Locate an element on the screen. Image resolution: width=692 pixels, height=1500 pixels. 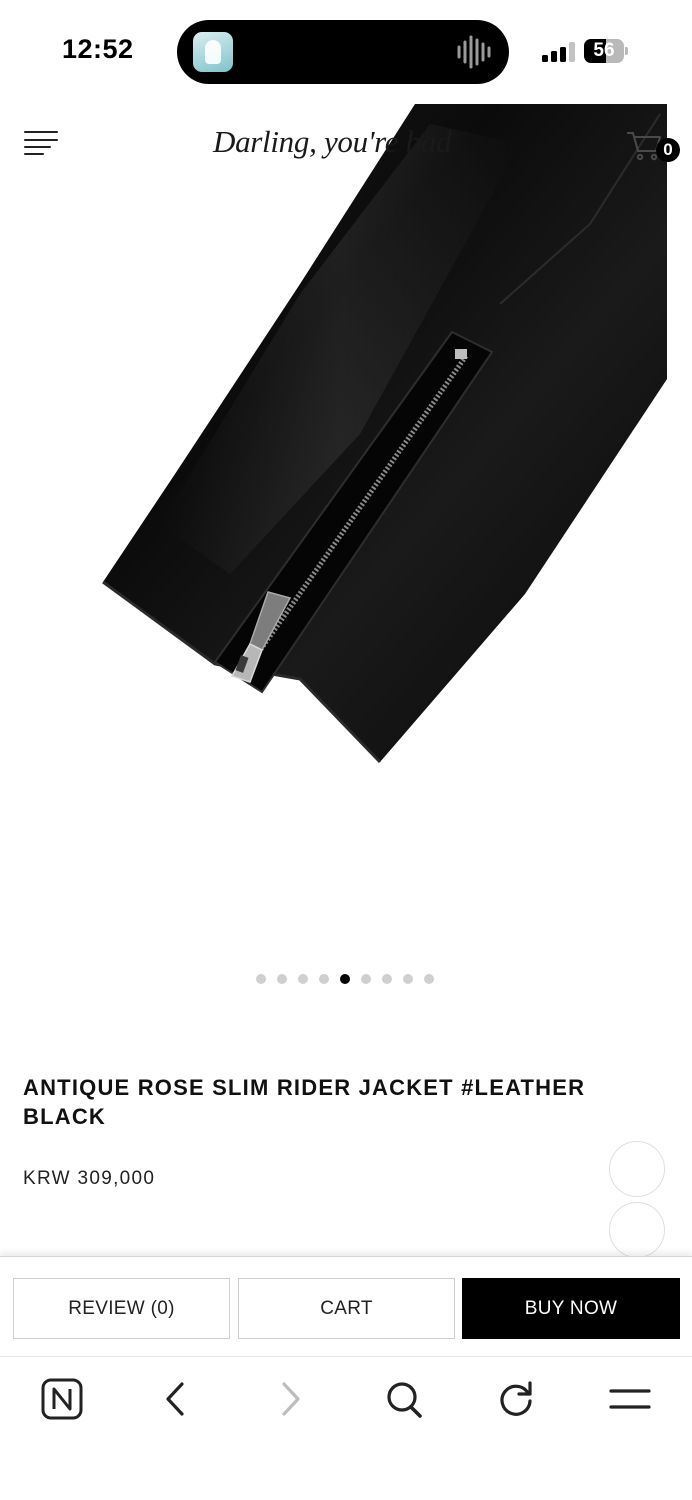
dynamic-island is located at coordinates (343, 52).